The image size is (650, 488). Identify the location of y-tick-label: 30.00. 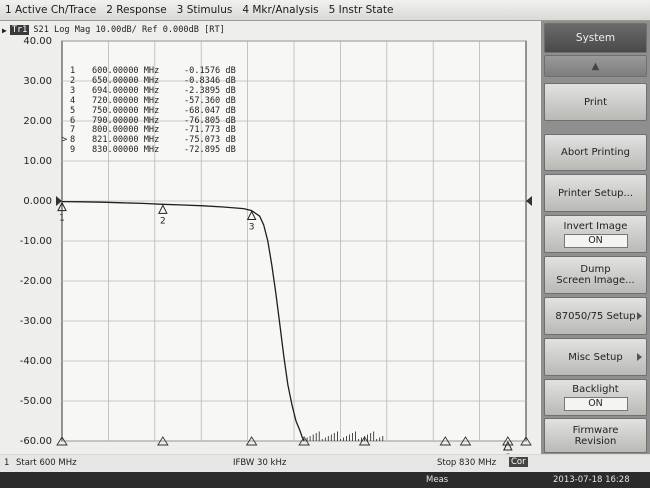
(37, 81).